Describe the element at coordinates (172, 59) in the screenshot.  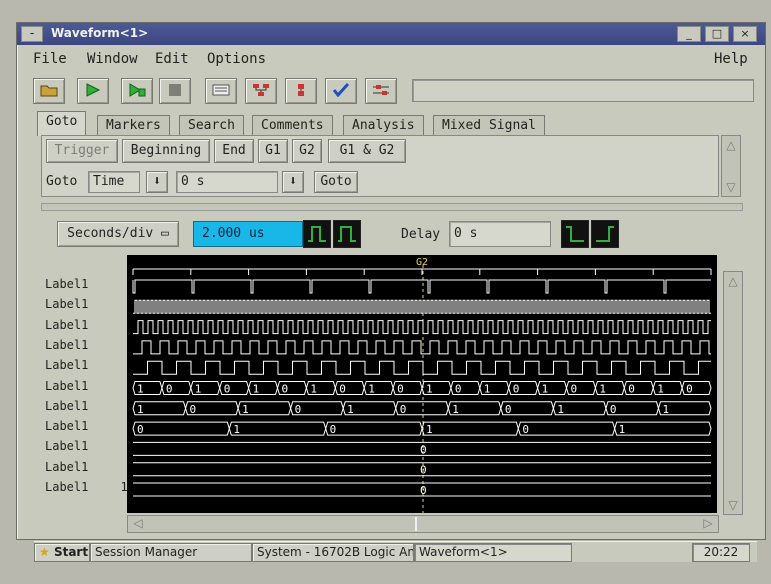
I see `menu-edit: Edit` at that location.